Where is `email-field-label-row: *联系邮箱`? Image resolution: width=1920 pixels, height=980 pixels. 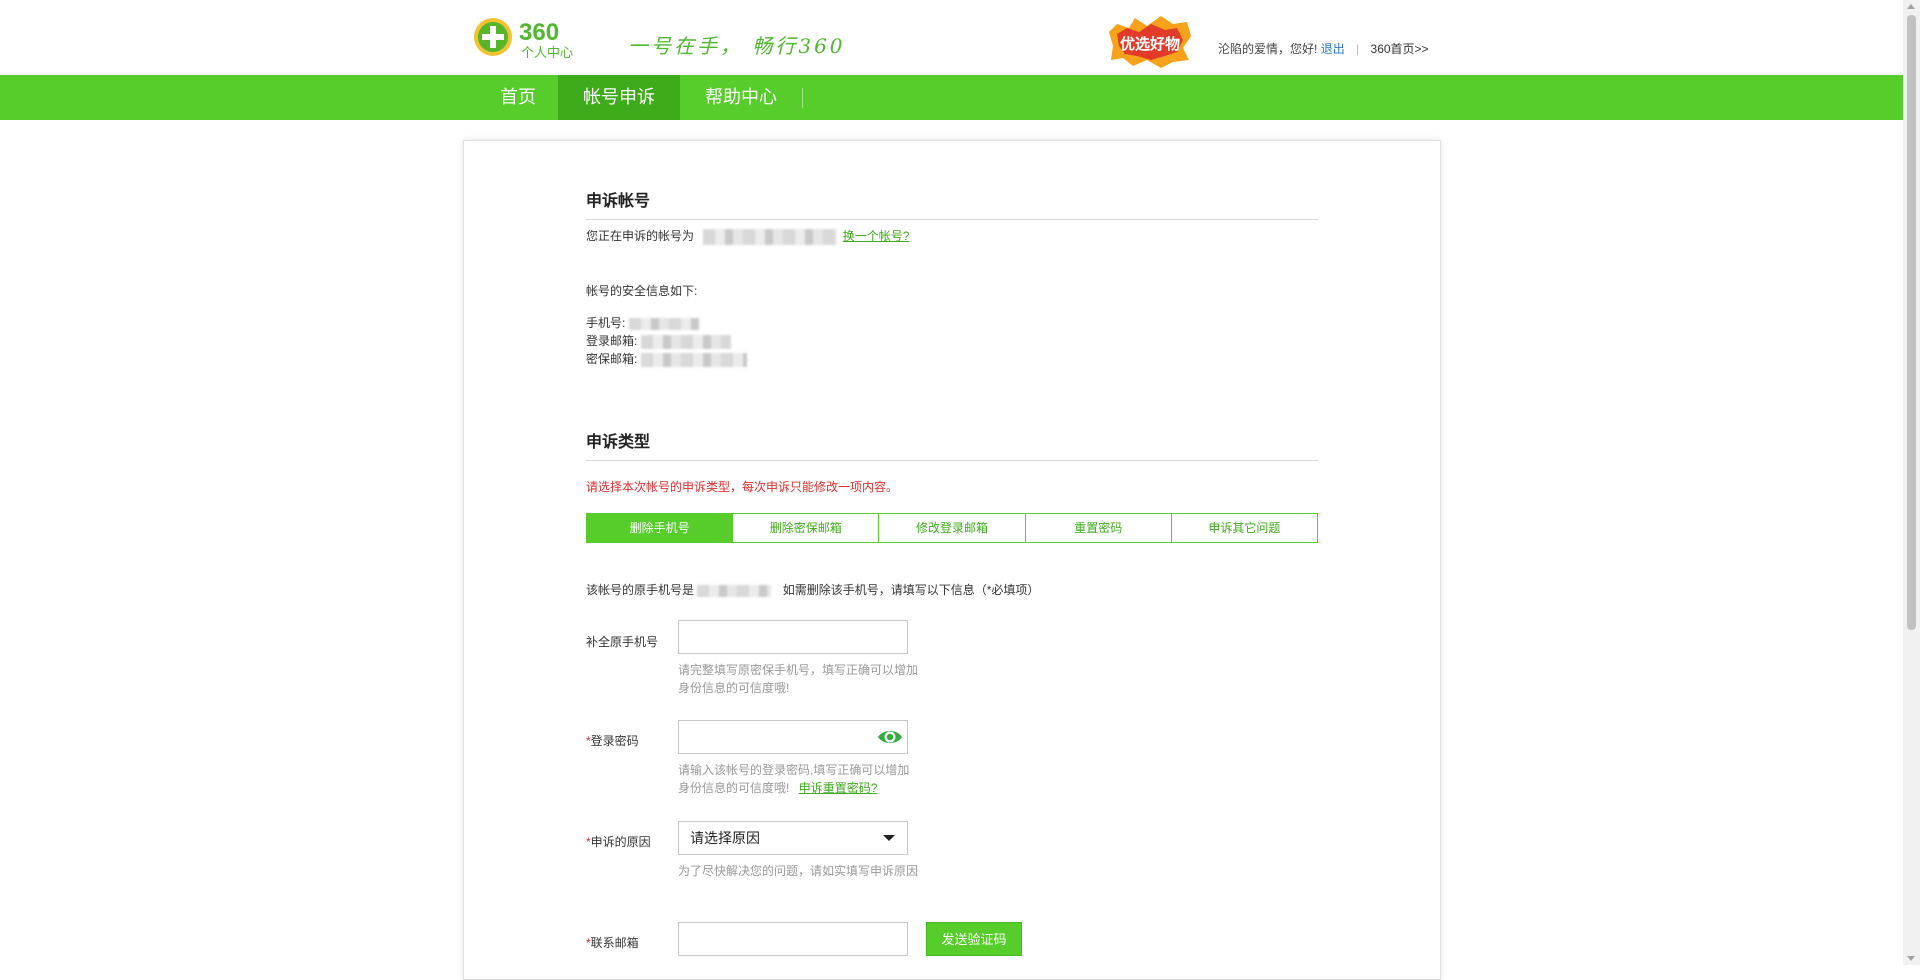 email-field-label-row: *联系邮箱 is located at coordinates (612, 942).